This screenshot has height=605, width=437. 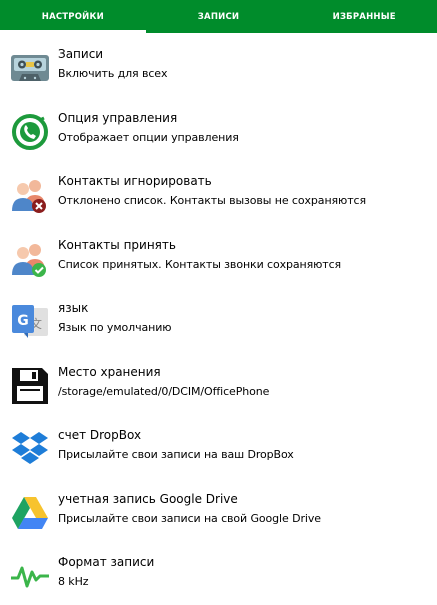 I want to click on tab-bar: НАСТРОЙКИ ЗАПИСИ ИЗБРАННЫЕ, so click(x=218, y=16).